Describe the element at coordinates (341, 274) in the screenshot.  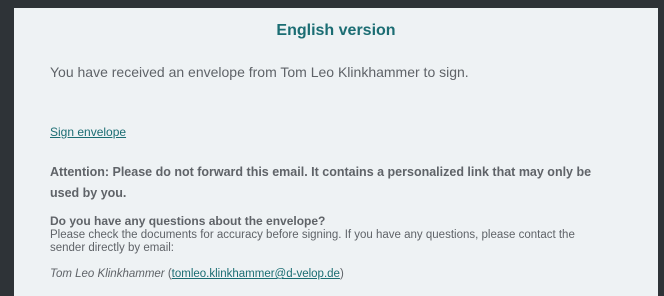
I see `close-paren: )` at that location.